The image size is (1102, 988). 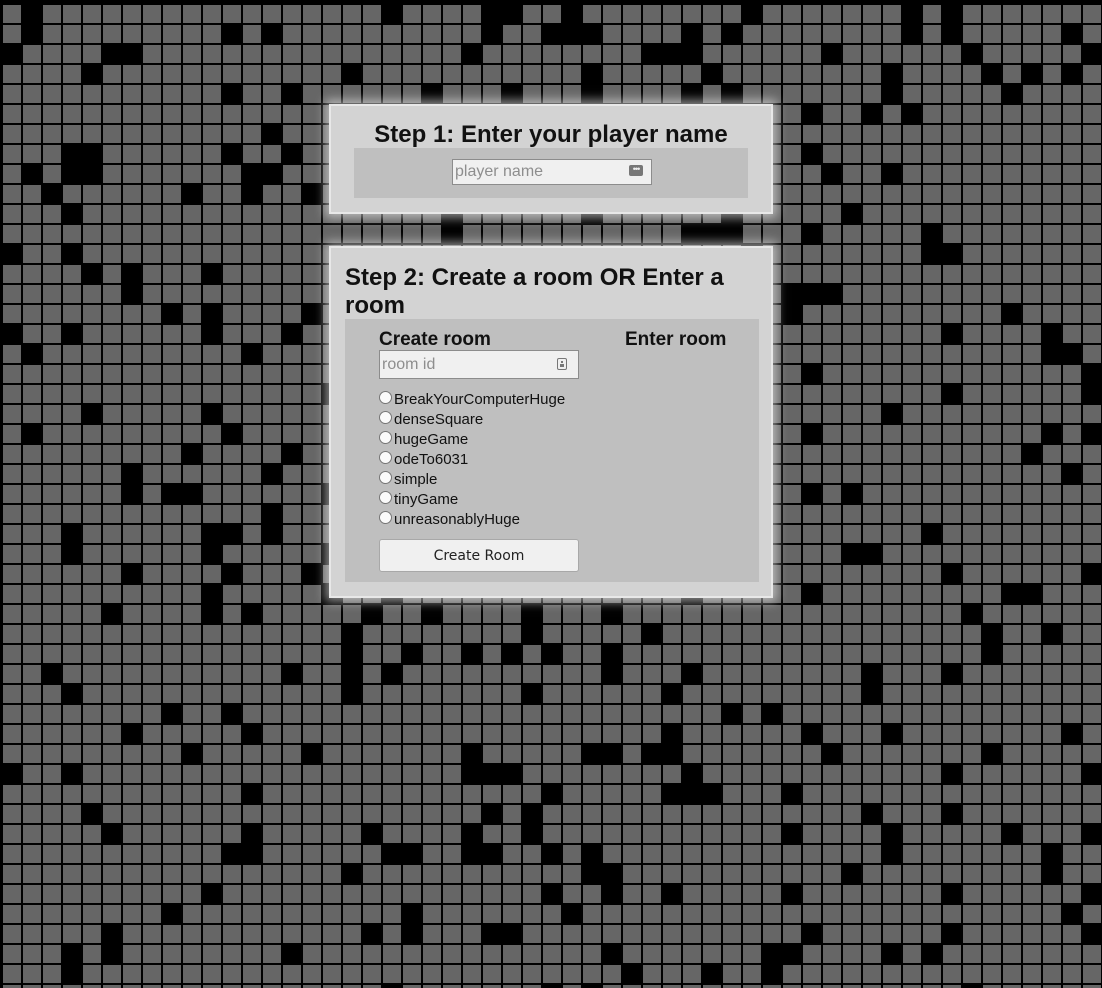 What do you see at coordinates (472, 479) in the screenshot?
I see `map-option-simple: simple` at bounding box center [472, 479].